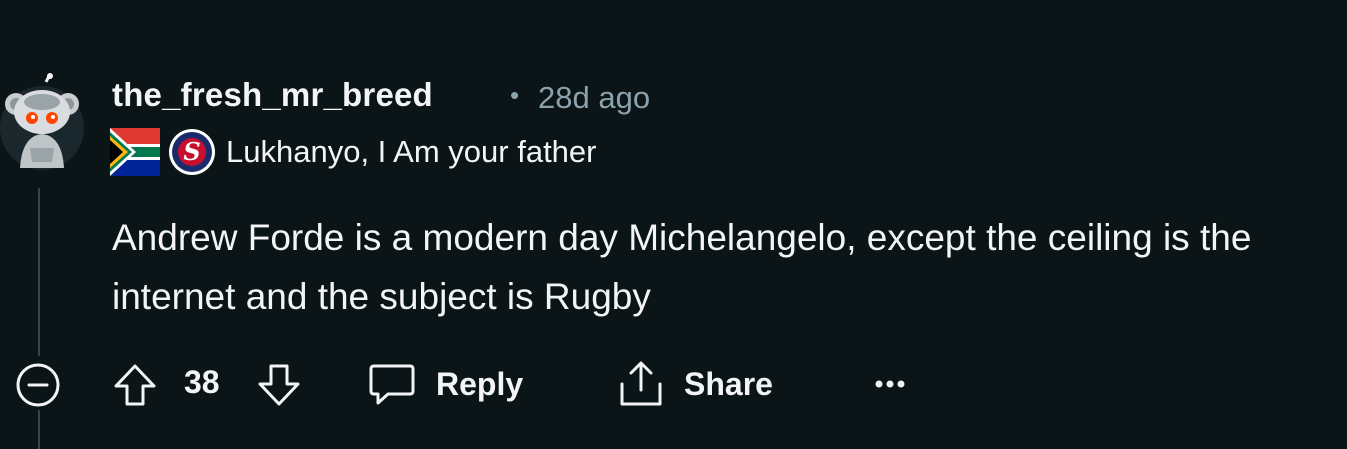  I want to click on flair-text: Lukhanyo, I Am your father, so click(411, 151).